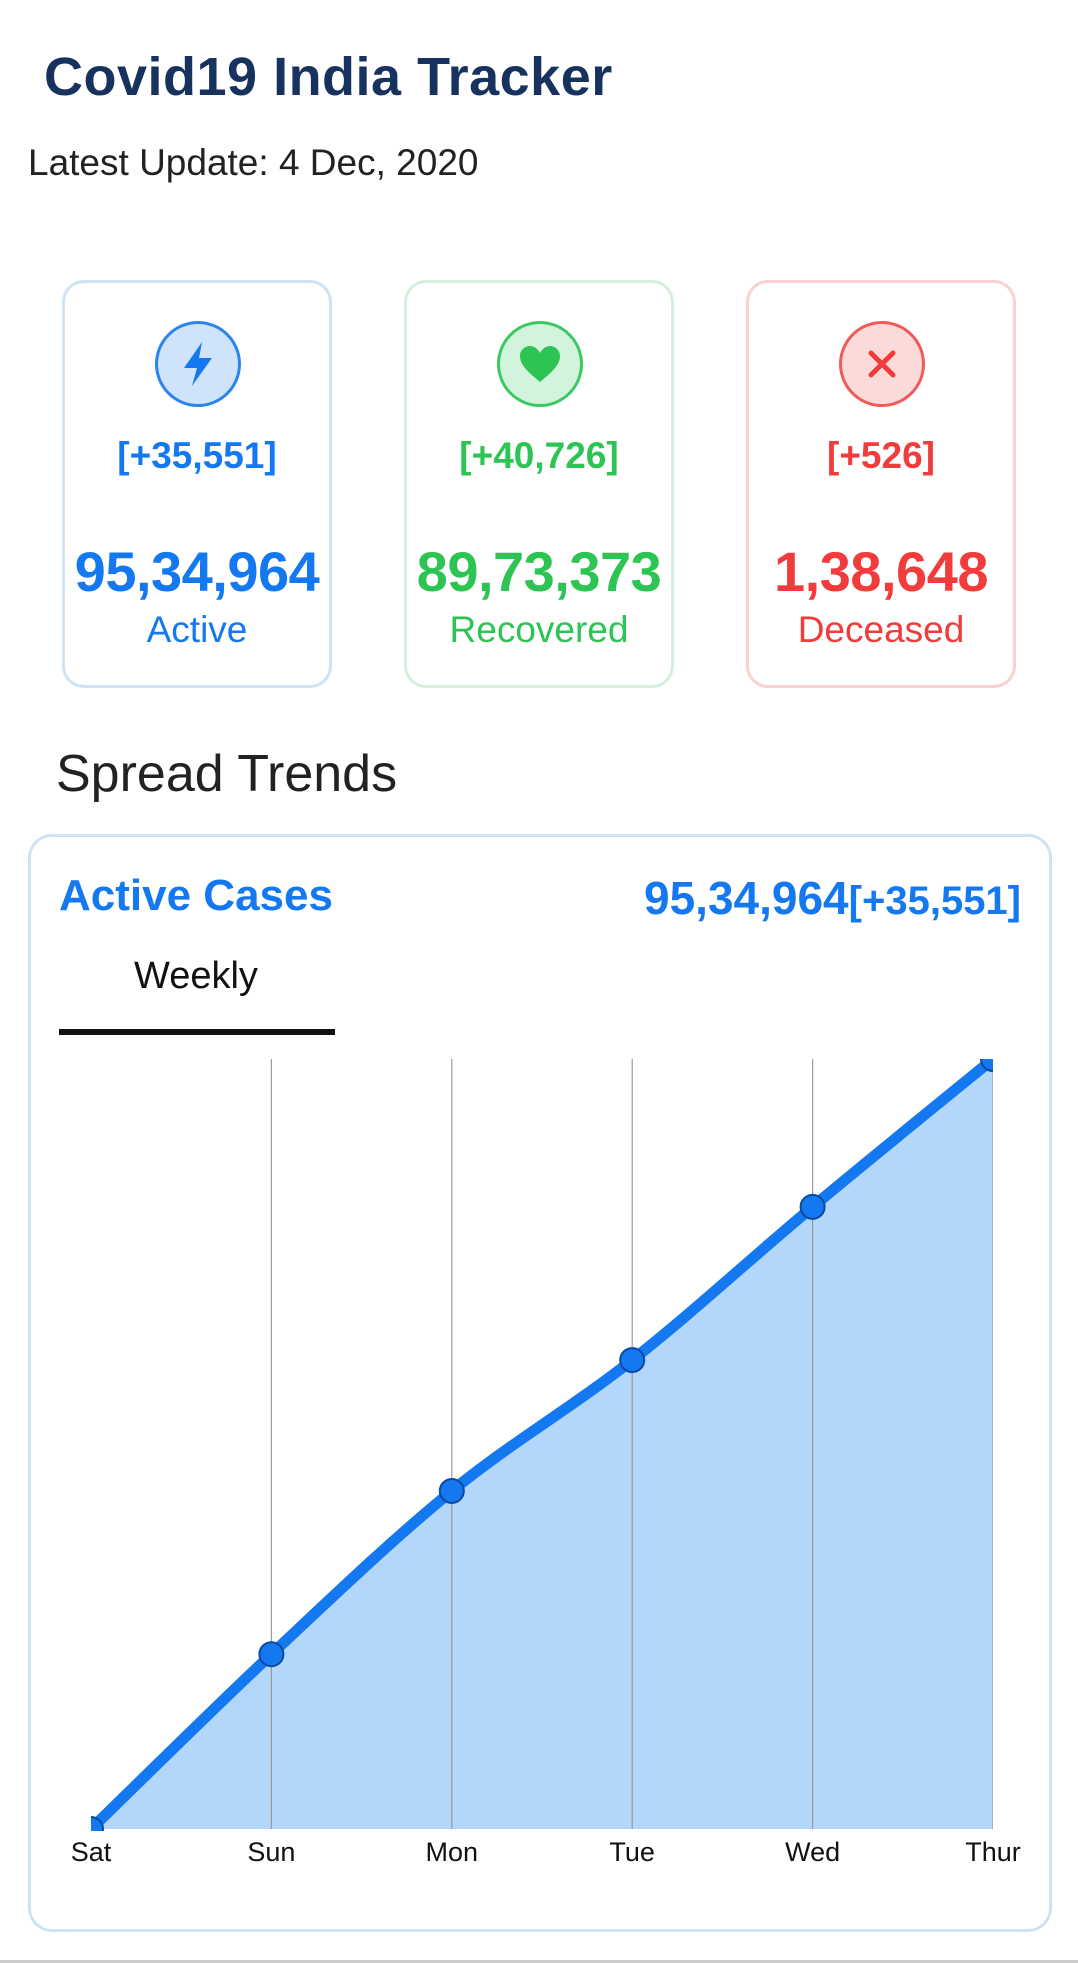 Image resolution: width=1078 pixels, height=1963 pixels. I want to click on bolt-icon, so click(198, 364).